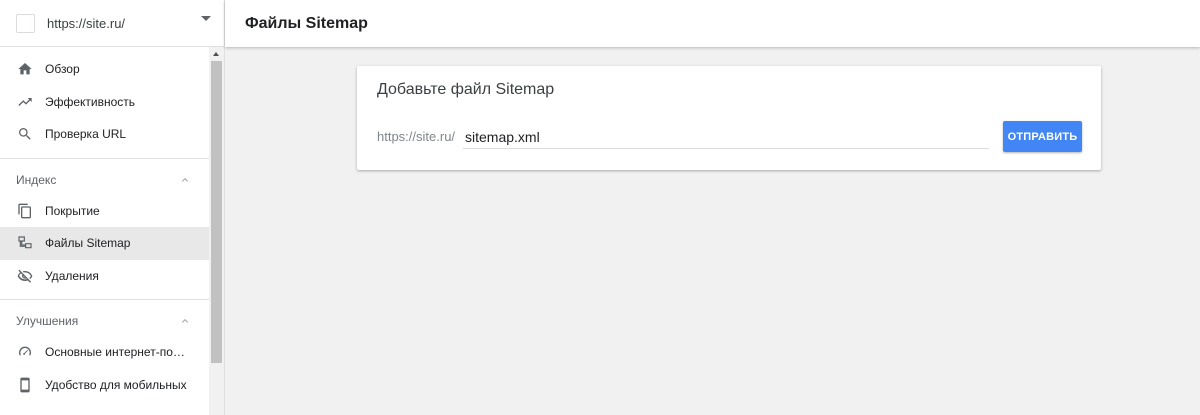 The width and height of the screenshot is (1200, 415). Describe the element at coordinates (416, 136) in the screenshot. I see `url-prefix: https://site.ru/` at that location.